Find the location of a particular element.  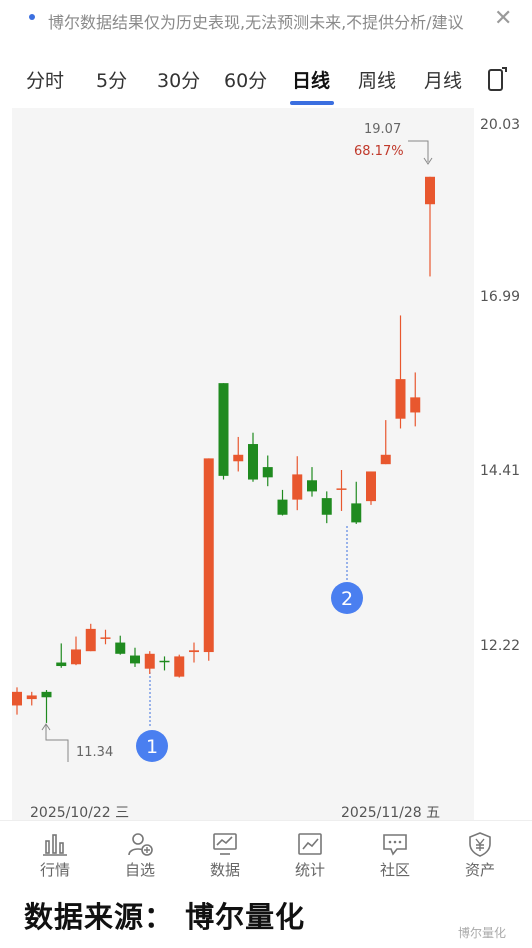

nav-market: 行情 is located at coordinates (55, 855).